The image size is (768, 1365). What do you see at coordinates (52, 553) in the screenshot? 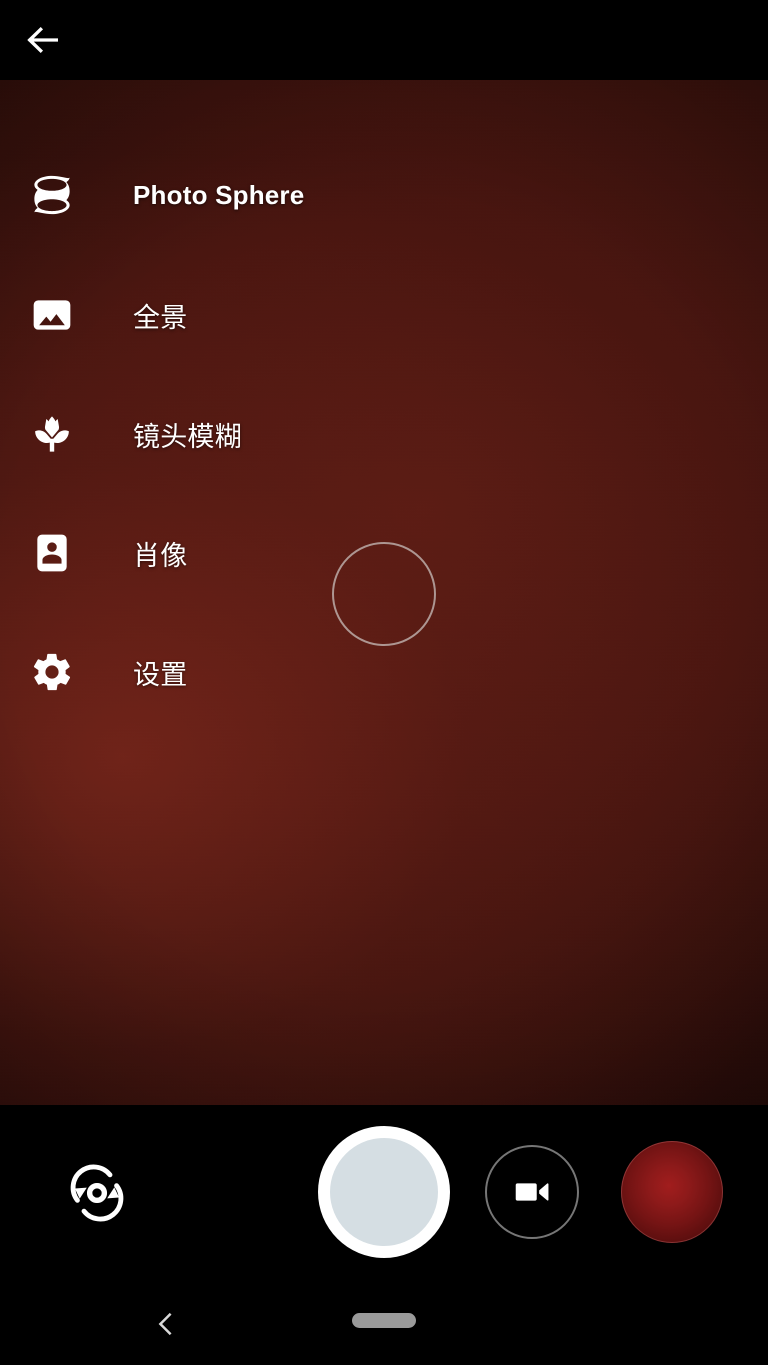
I see `portrait-person-icon` at bounding box center [52, 553].